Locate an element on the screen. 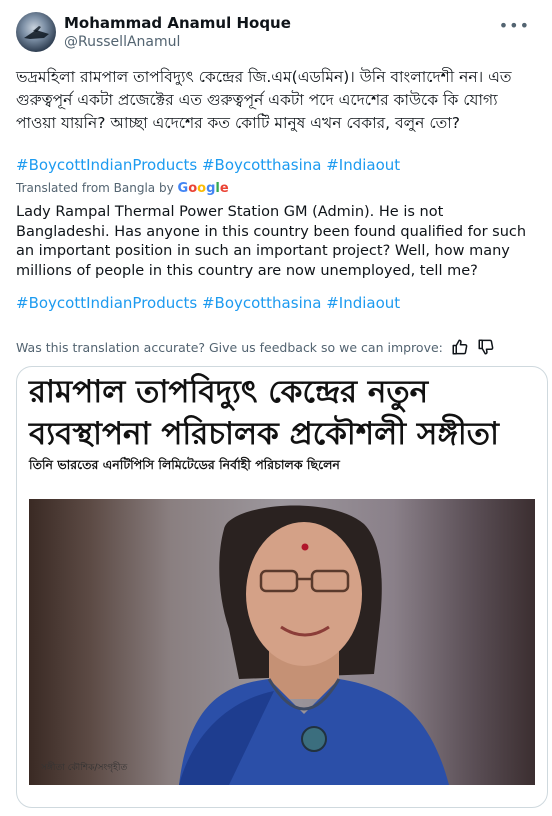  photo-caption: সঙ্গীতা কৌশিক/সংগৃহীত is located at coordinates (84, 768).